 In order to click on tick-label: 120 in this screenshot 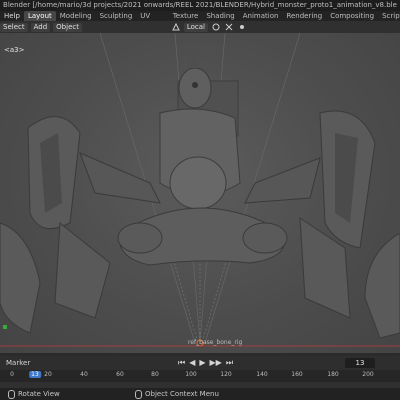, I will do `click(226, 374)`.